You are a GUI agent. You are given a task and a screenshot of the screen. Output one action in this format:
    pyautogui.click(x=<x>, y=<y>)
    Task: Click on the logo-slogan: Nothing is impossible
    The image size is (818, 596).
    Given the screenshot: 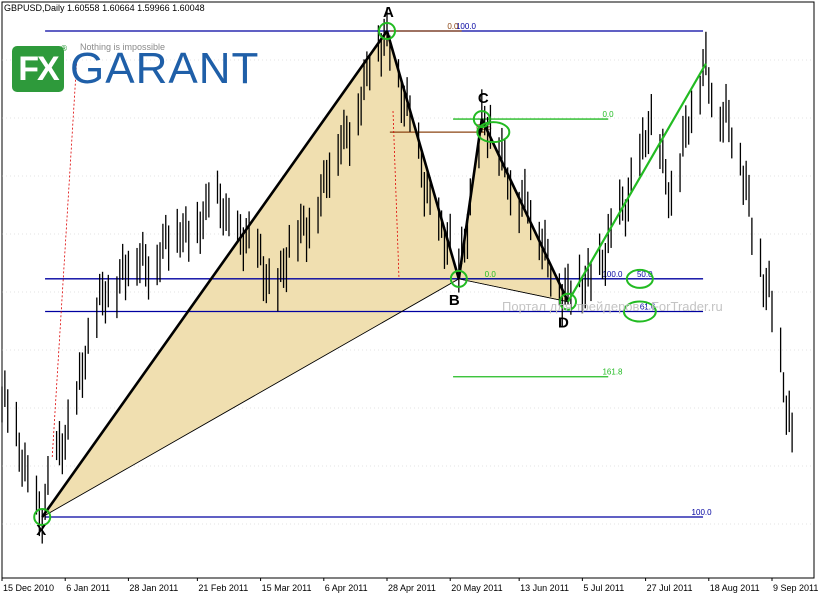 What is the action you would take?
    pyautogui.click(x=123, y=47)
    